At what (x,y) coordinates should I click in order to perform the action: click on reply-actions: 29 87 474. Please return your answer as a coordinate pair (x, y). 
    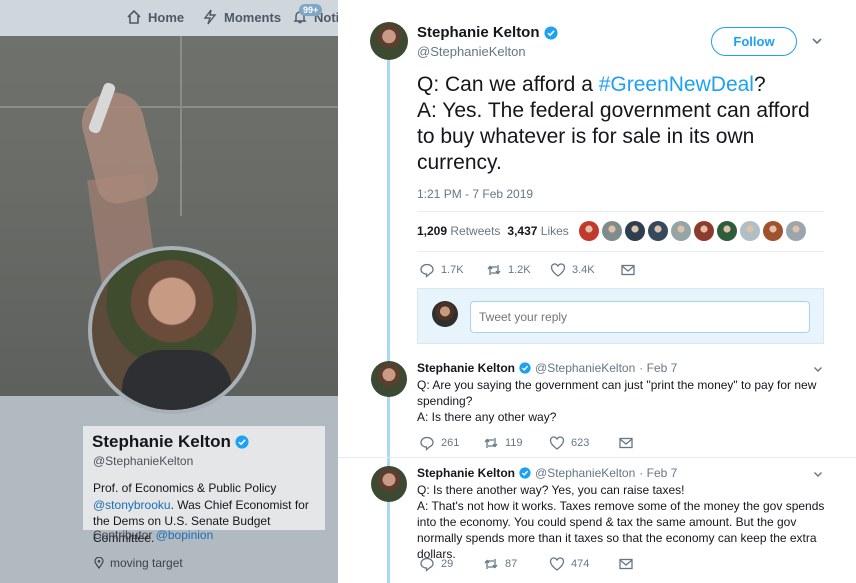
    Looking at the image, I should click on (526, 564).